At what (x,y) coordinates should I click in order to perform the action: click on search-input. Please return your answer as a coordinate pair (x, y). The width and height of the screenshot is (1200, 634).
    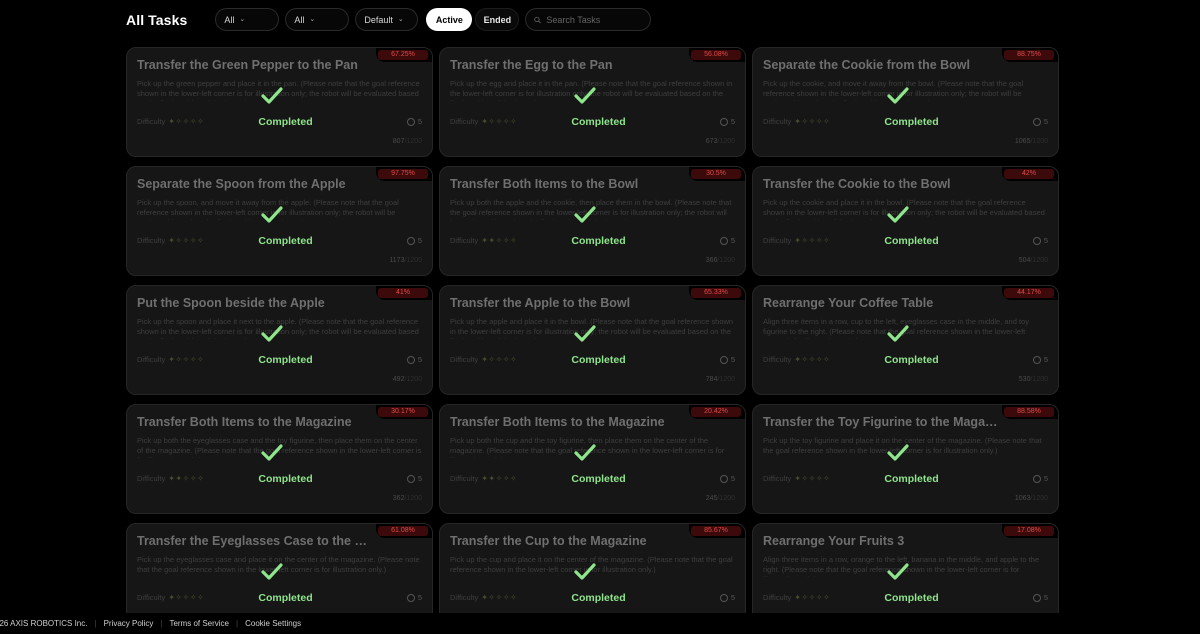
    Looking at the image, I should click on (594, 19).